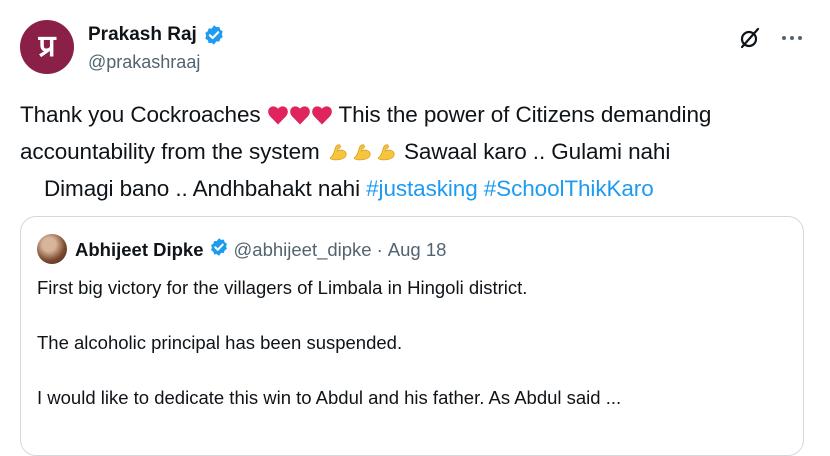 Image resolution: width=830 pixels, height=456 pixels. Describe the element at coordinates (422, 188) in the screenshot. I see `hashtag-link: #justasking` at that location.